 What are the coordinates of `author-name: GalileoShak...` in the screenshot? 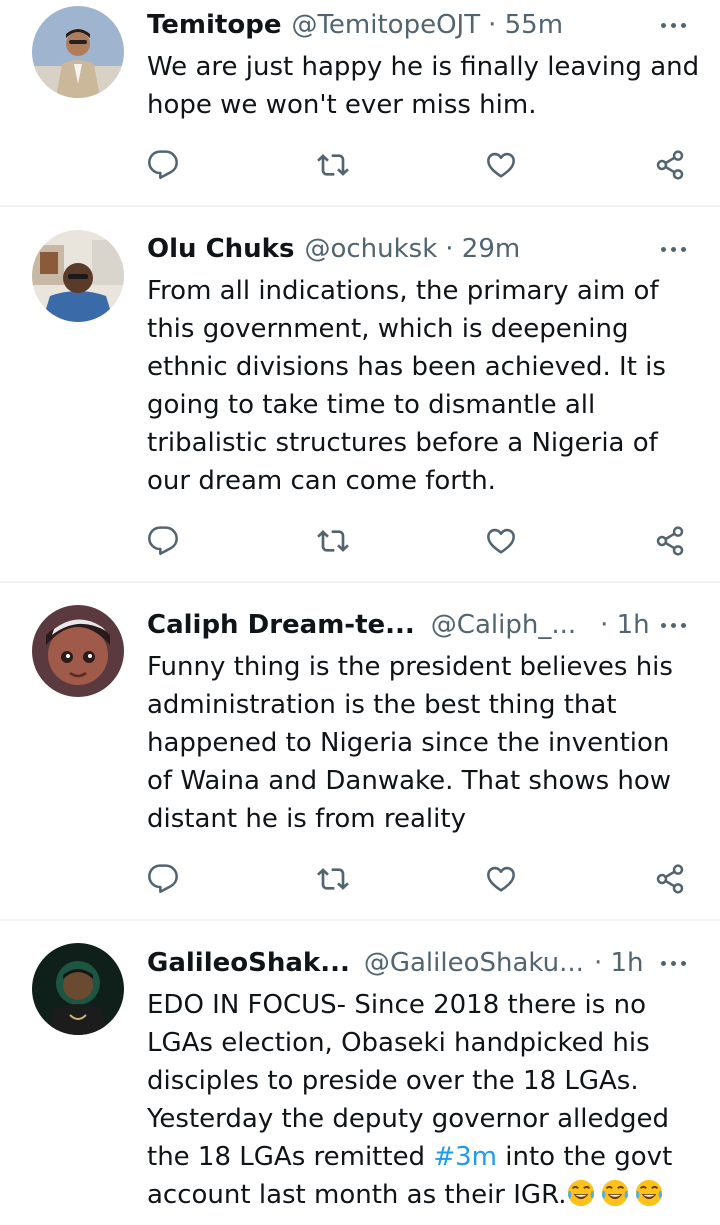 It's located at (248, 963).